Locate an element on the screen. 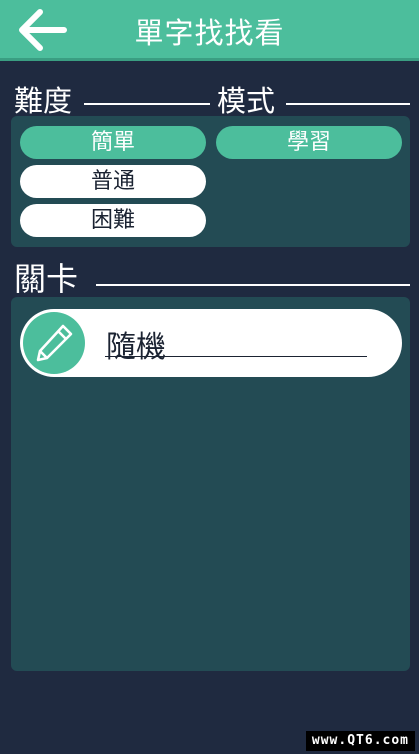 The width and height of the screenshot is (419, 754). page-title: 單字找找看 is located at coordinates (209, 33).